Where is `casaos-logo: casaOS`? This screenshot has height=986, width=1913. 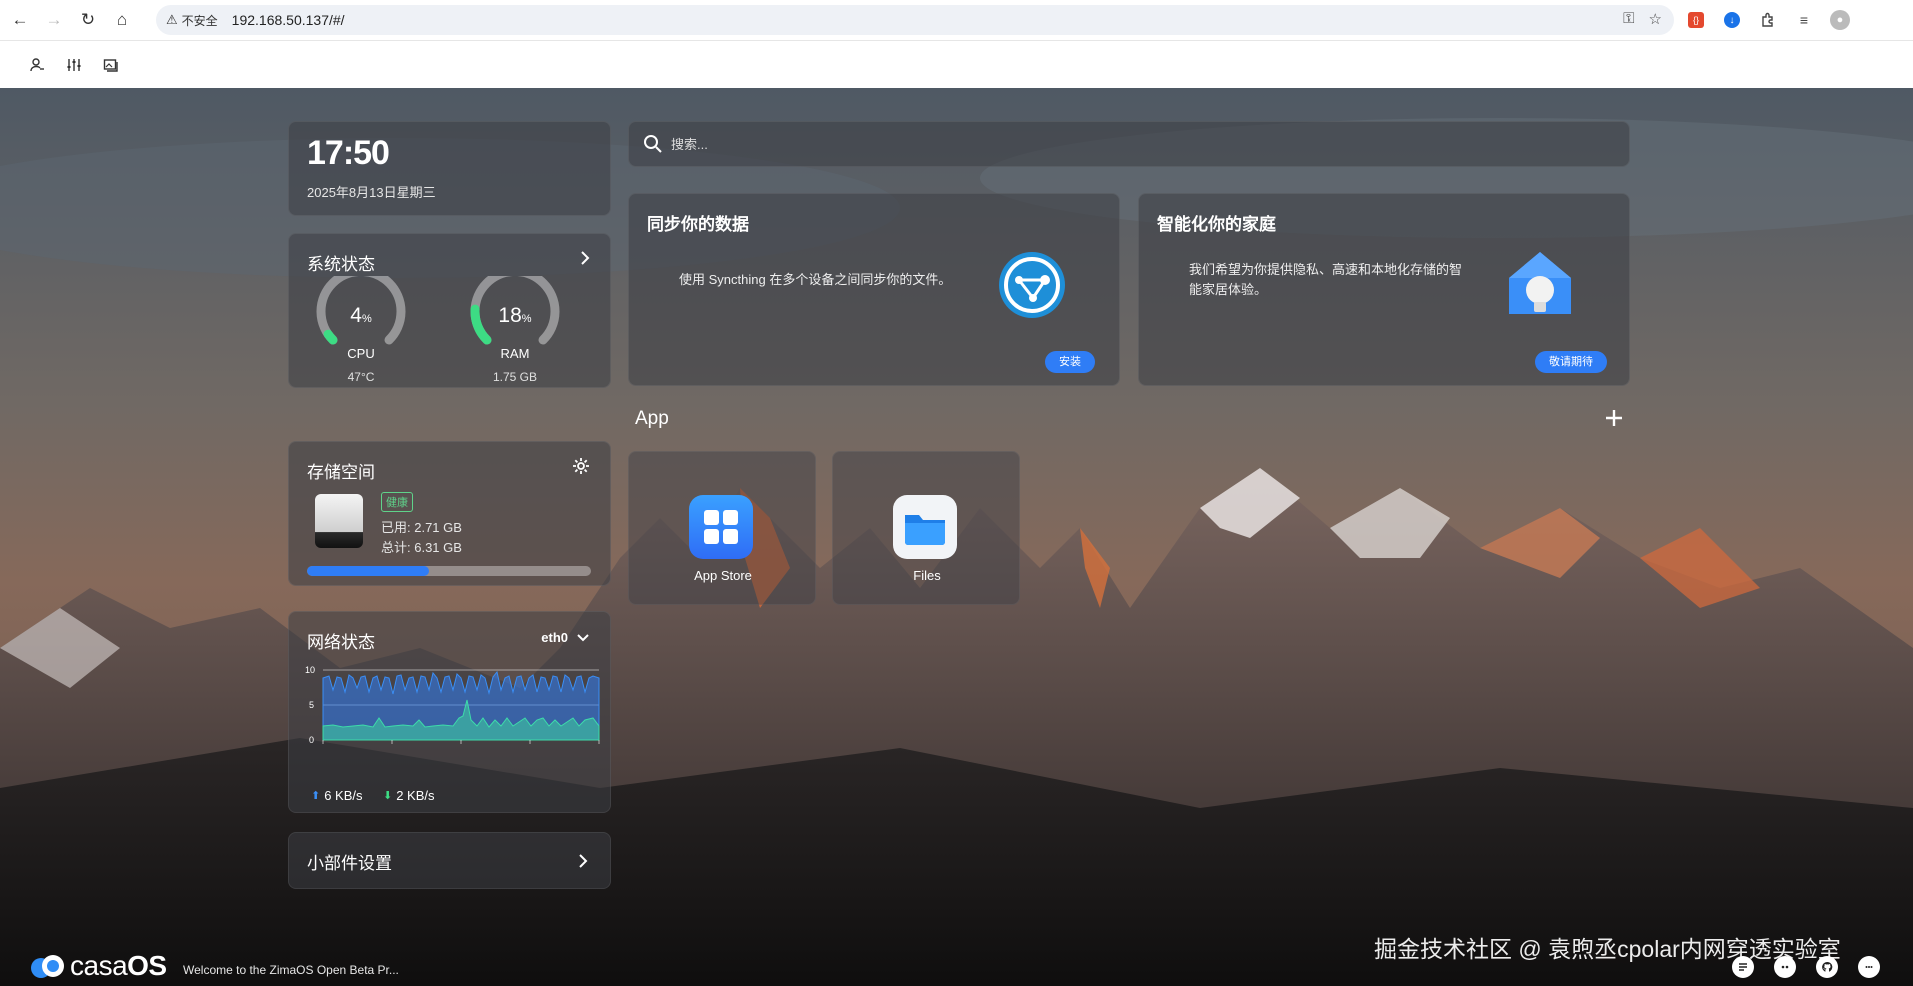 casaos-logo: casaOS is located at coordinates (98, 966).